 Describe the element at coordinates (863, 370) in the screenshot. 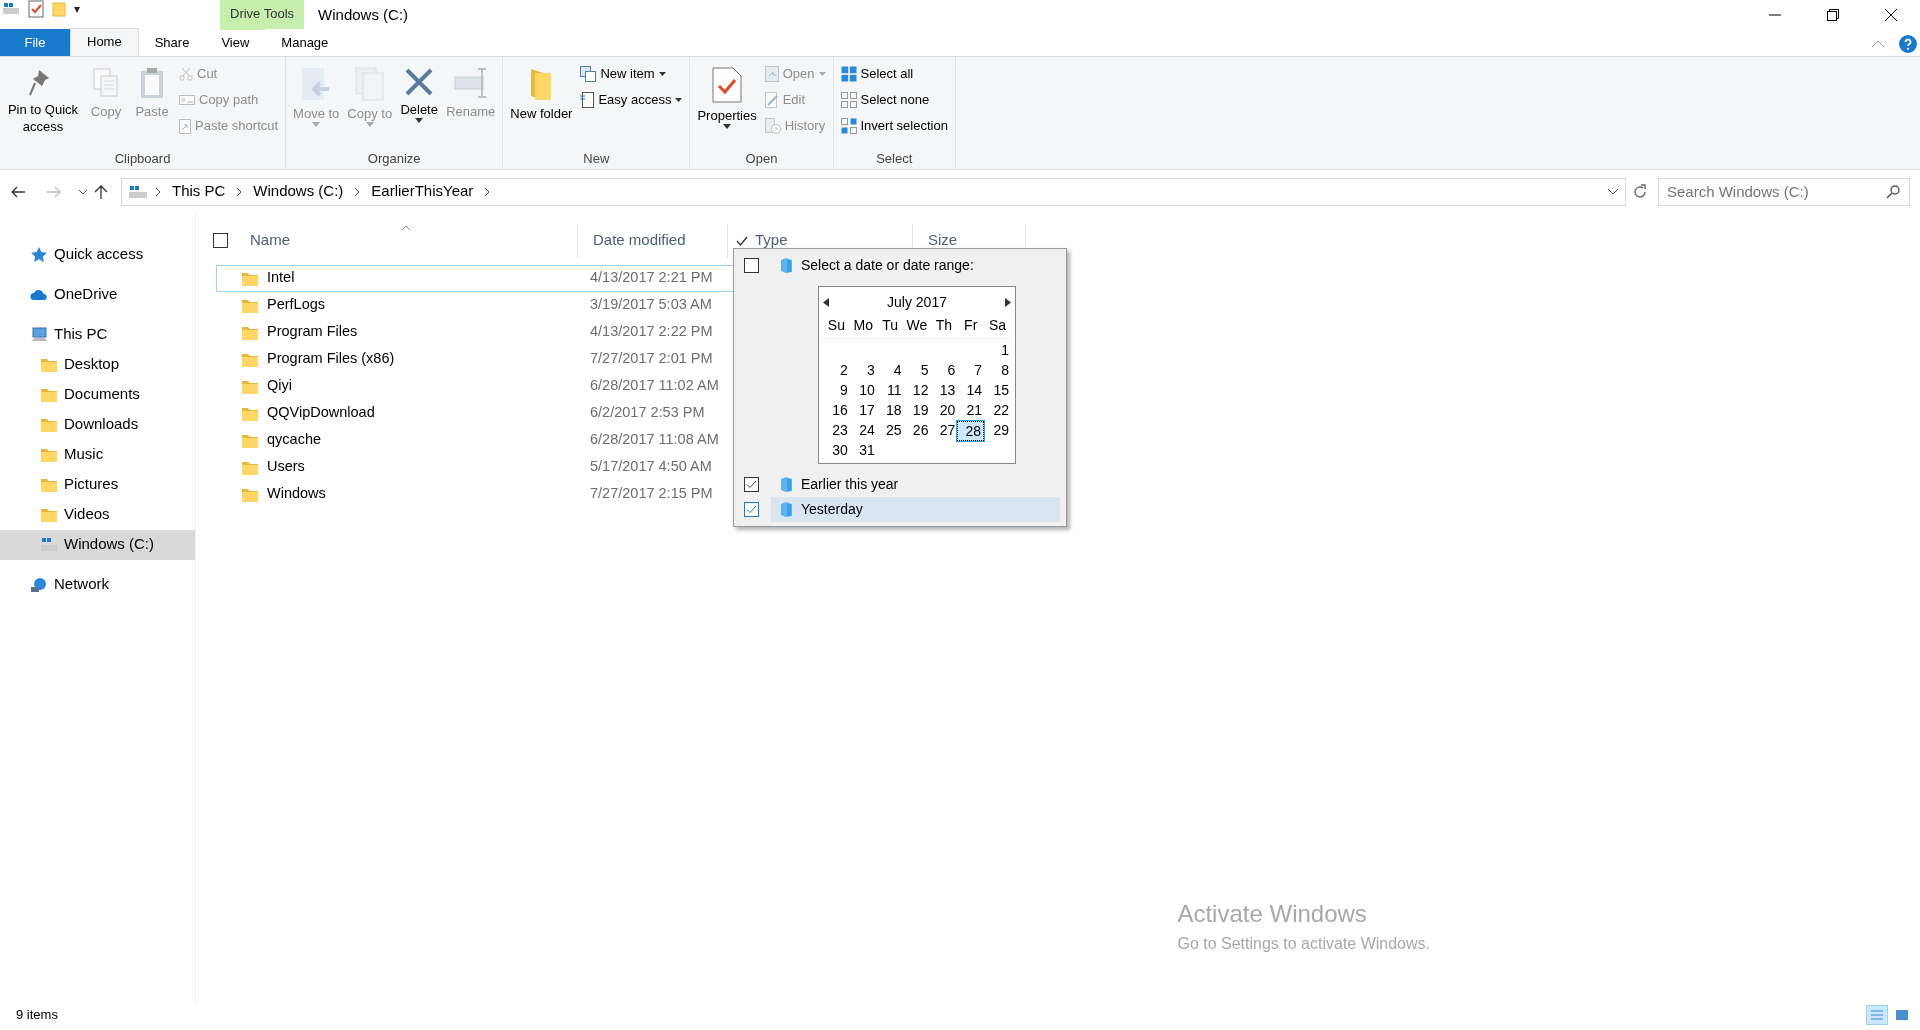

I see `calendar-day: 3` at that location.